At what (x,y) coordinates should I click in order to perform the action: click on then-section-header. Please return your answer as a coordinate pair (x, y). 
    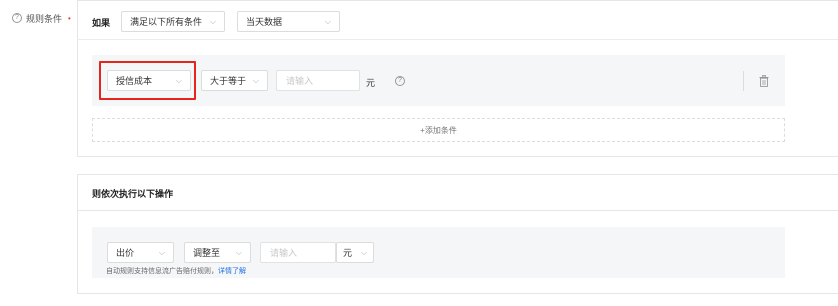
    Looking at the image, I should click on (457, 192).